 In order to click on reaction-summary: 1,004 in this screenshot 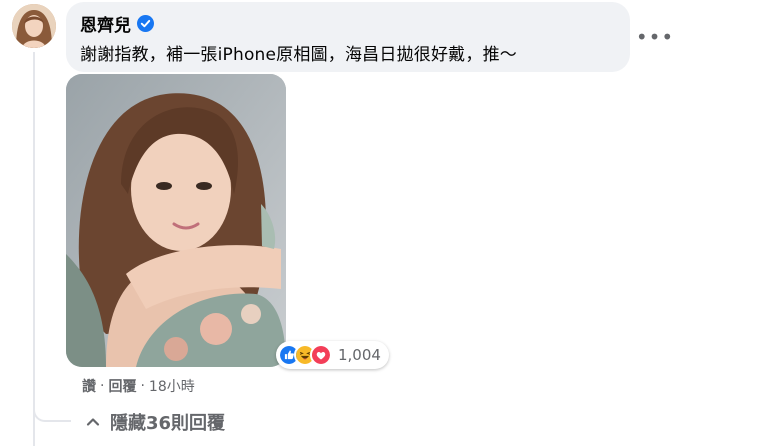, I will do `click(332, 355)`.